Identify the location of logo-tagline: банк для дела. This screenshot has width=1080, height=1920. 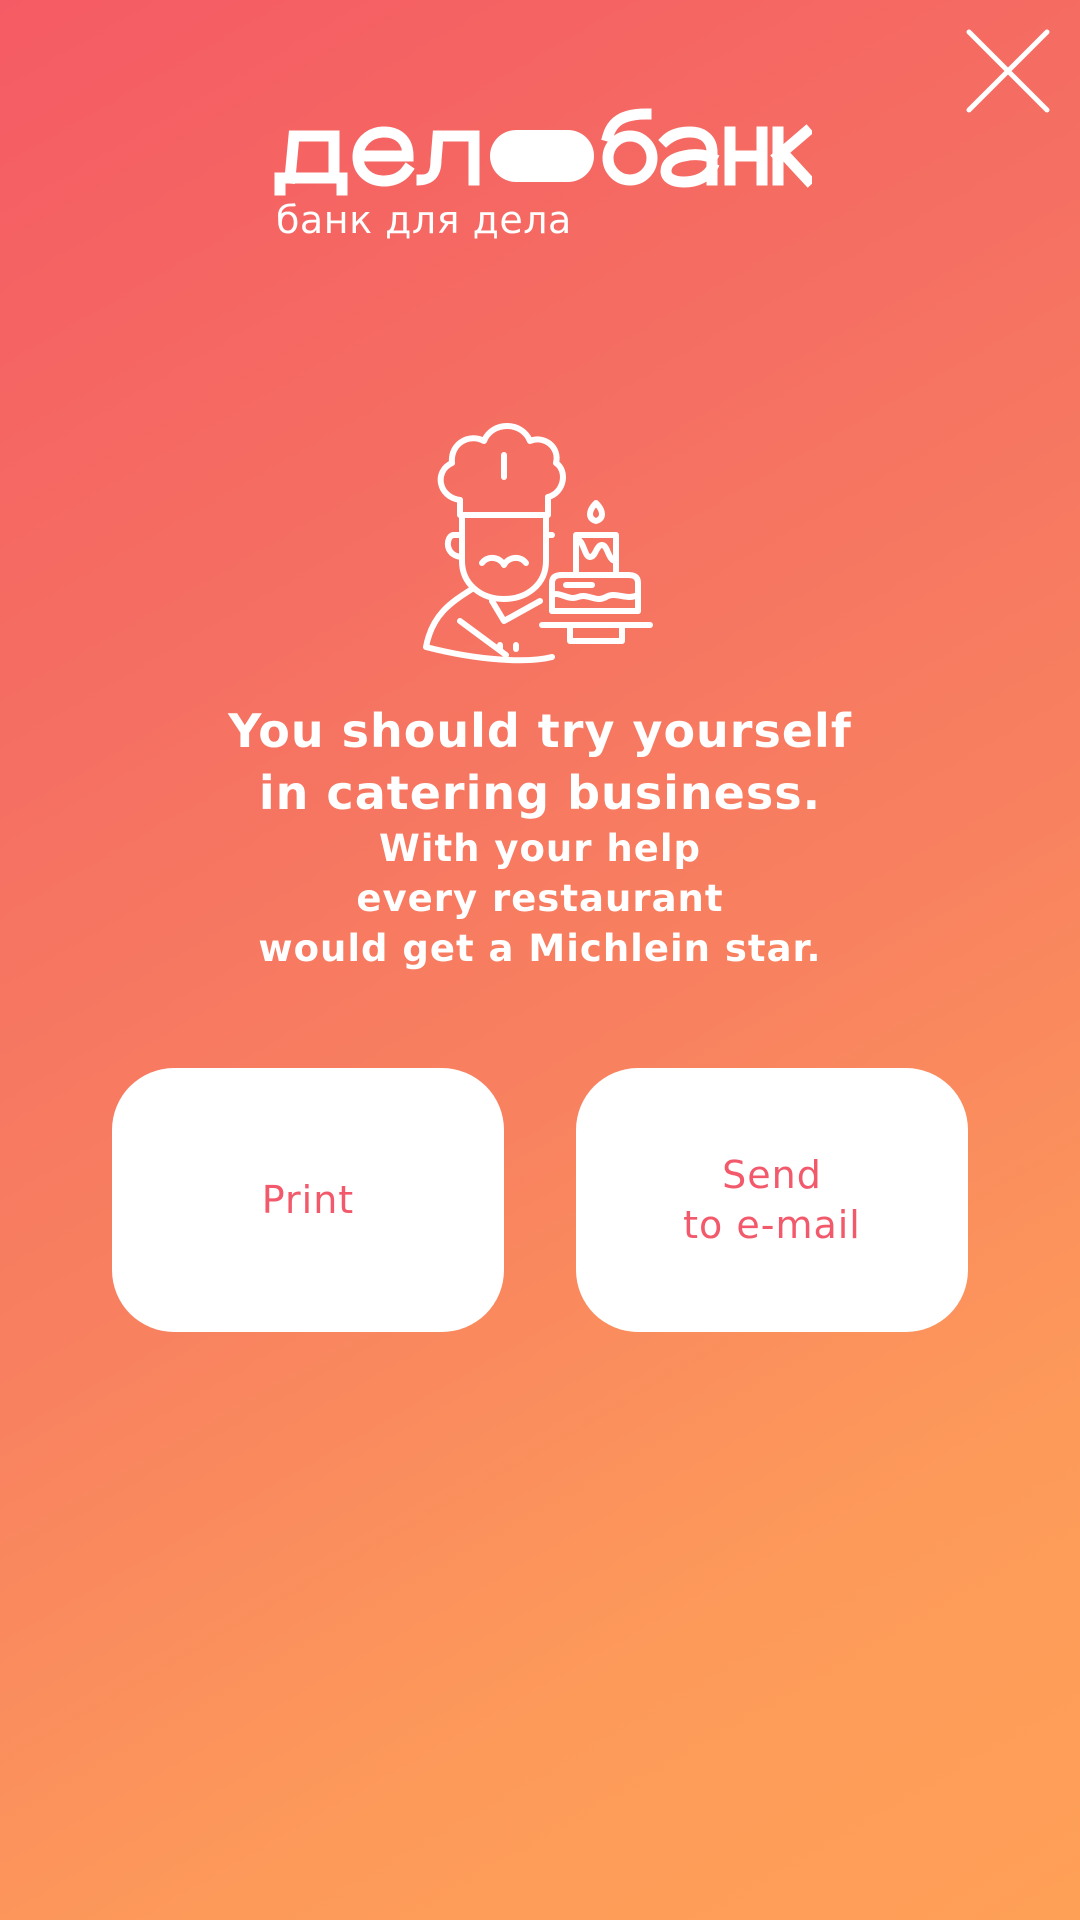
(424, 220).